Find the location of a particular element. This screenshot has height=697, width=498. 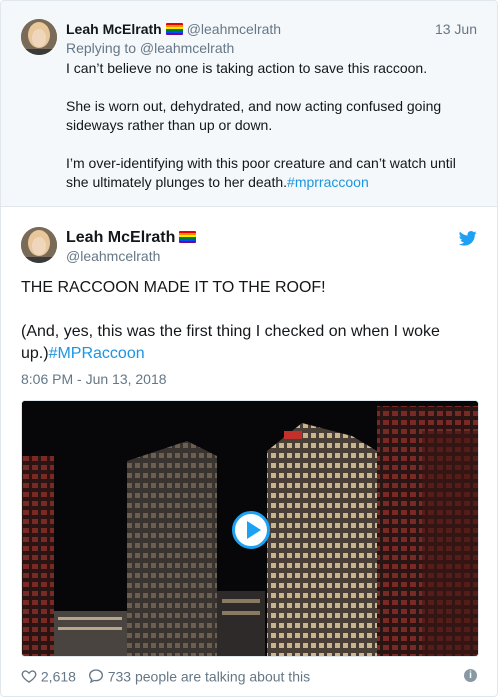

tweet-date: 13 Jun is located at coordinates (456, 29).